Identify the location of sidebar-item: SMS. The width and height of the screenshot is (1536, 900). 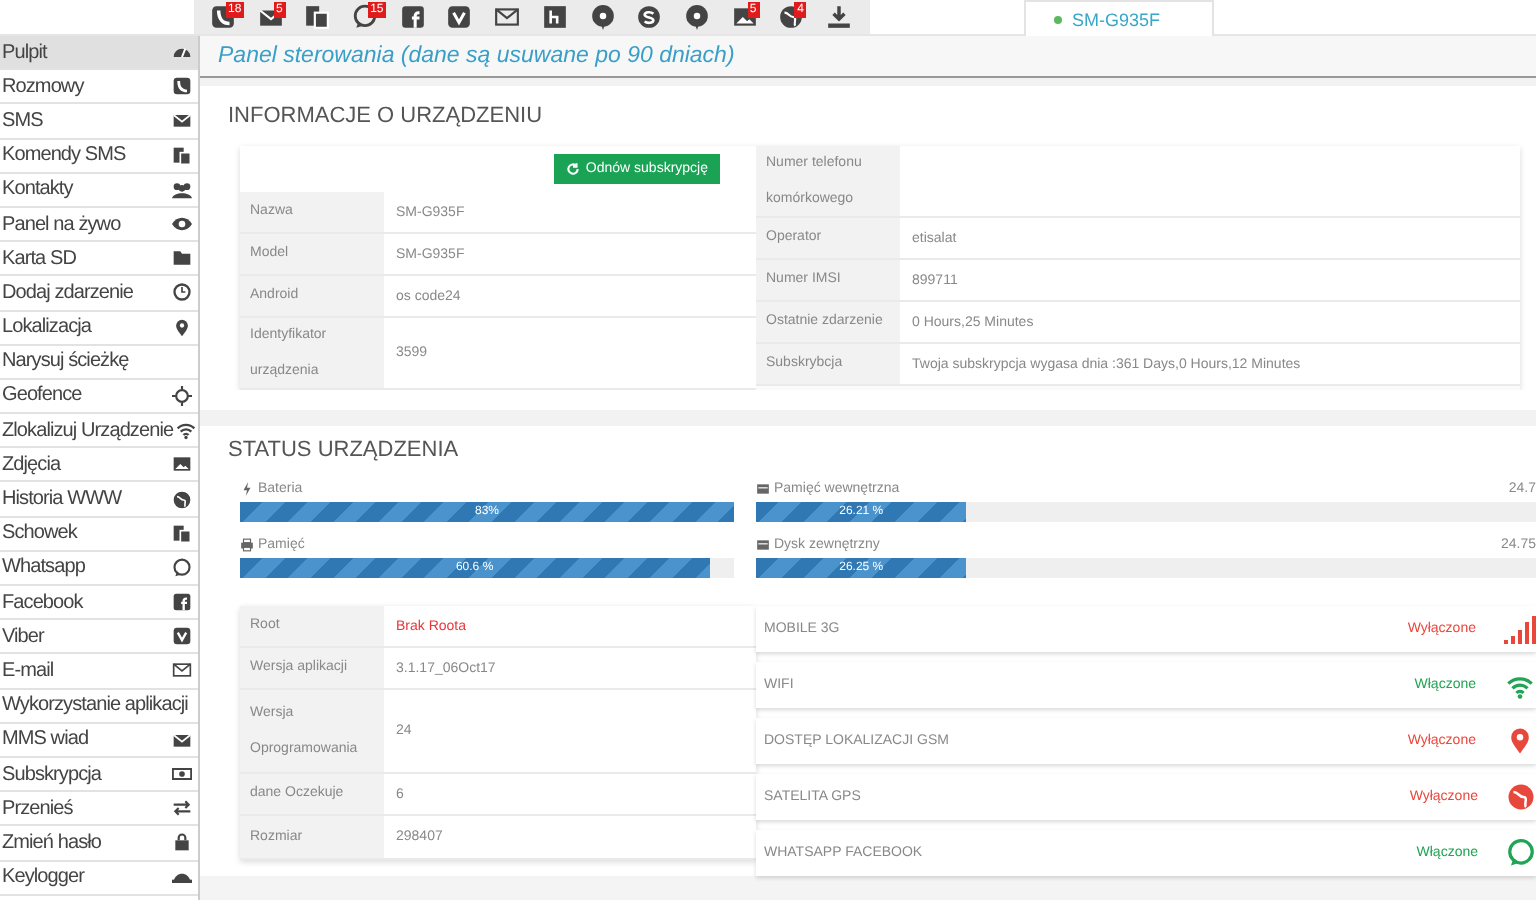
(99, 122).